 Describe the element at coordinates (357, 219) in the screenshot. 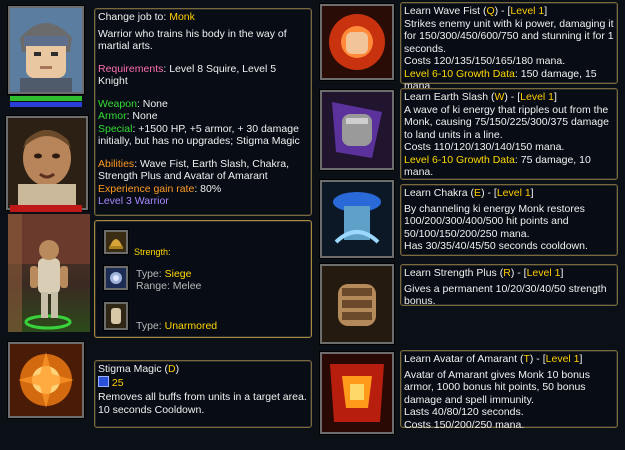

I see `chakra-icon` at that location.